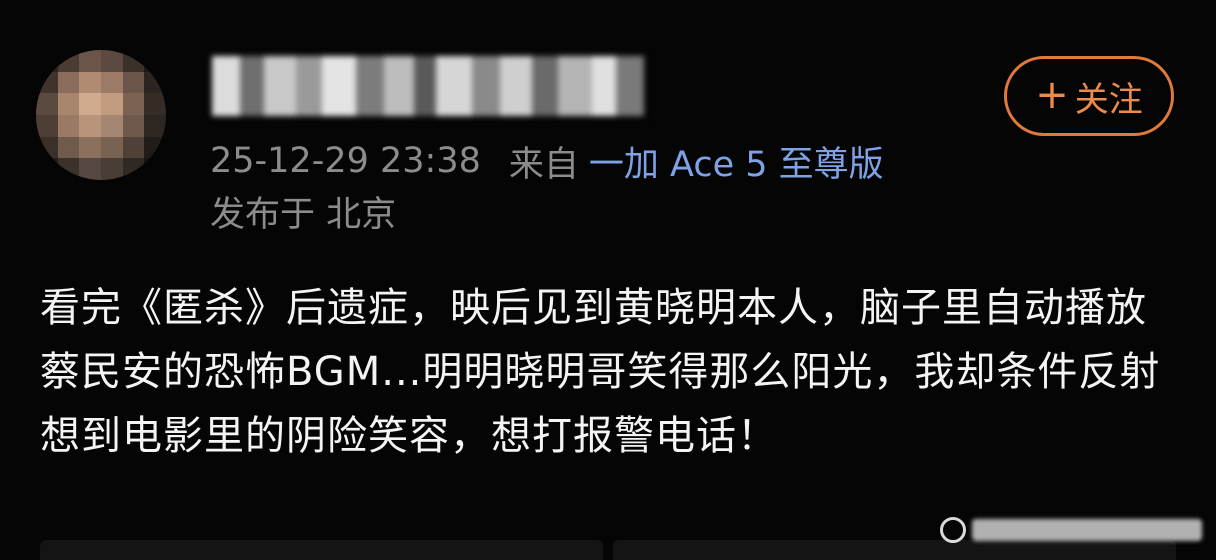  I want to click on avatar, so click(101, 115).